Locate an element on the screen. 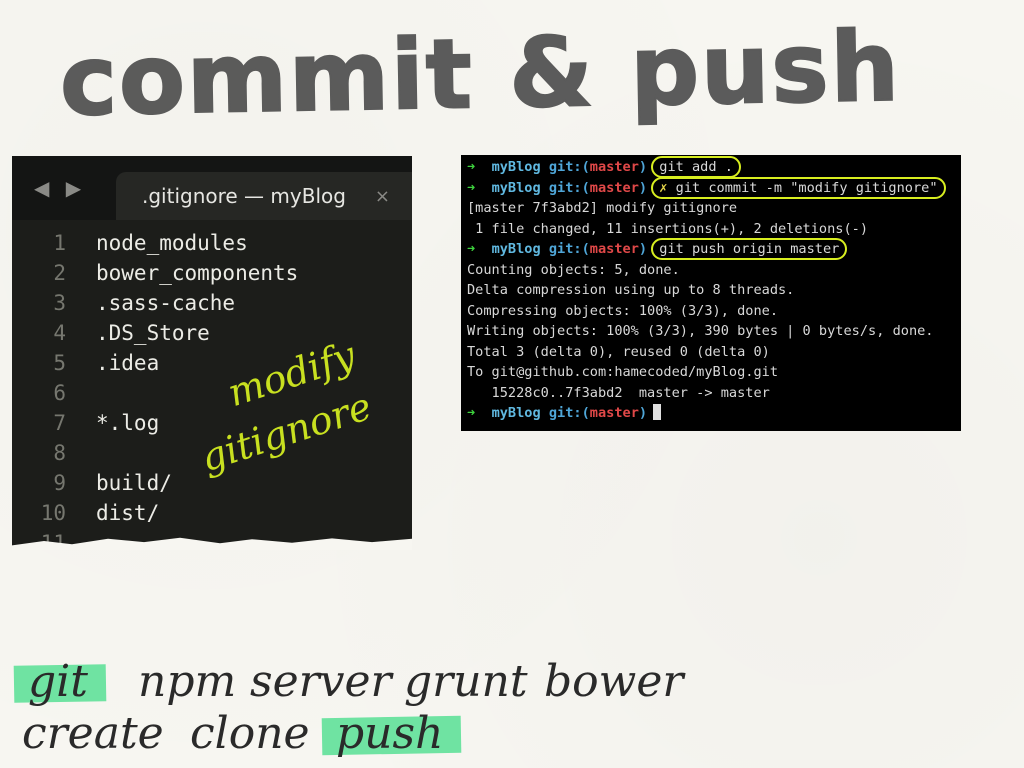 Image resolution: width=1024 pixels, height=768 pixels. tab-title: .gitignore — myBlog is located at coordinates (244, 196).